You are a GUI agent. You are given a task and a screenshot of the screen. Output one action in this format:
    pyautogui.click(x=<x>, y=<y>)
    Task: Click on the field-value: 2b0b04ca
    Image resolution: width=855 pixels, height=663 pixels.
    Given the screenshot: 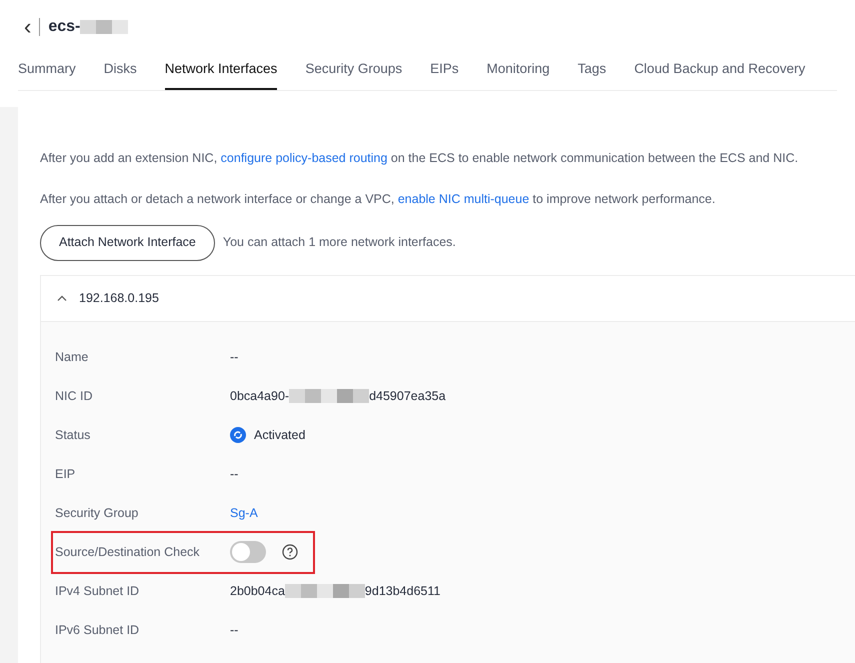 What is the action you would take?
    pyautogui.click(x=257, y=591)
    